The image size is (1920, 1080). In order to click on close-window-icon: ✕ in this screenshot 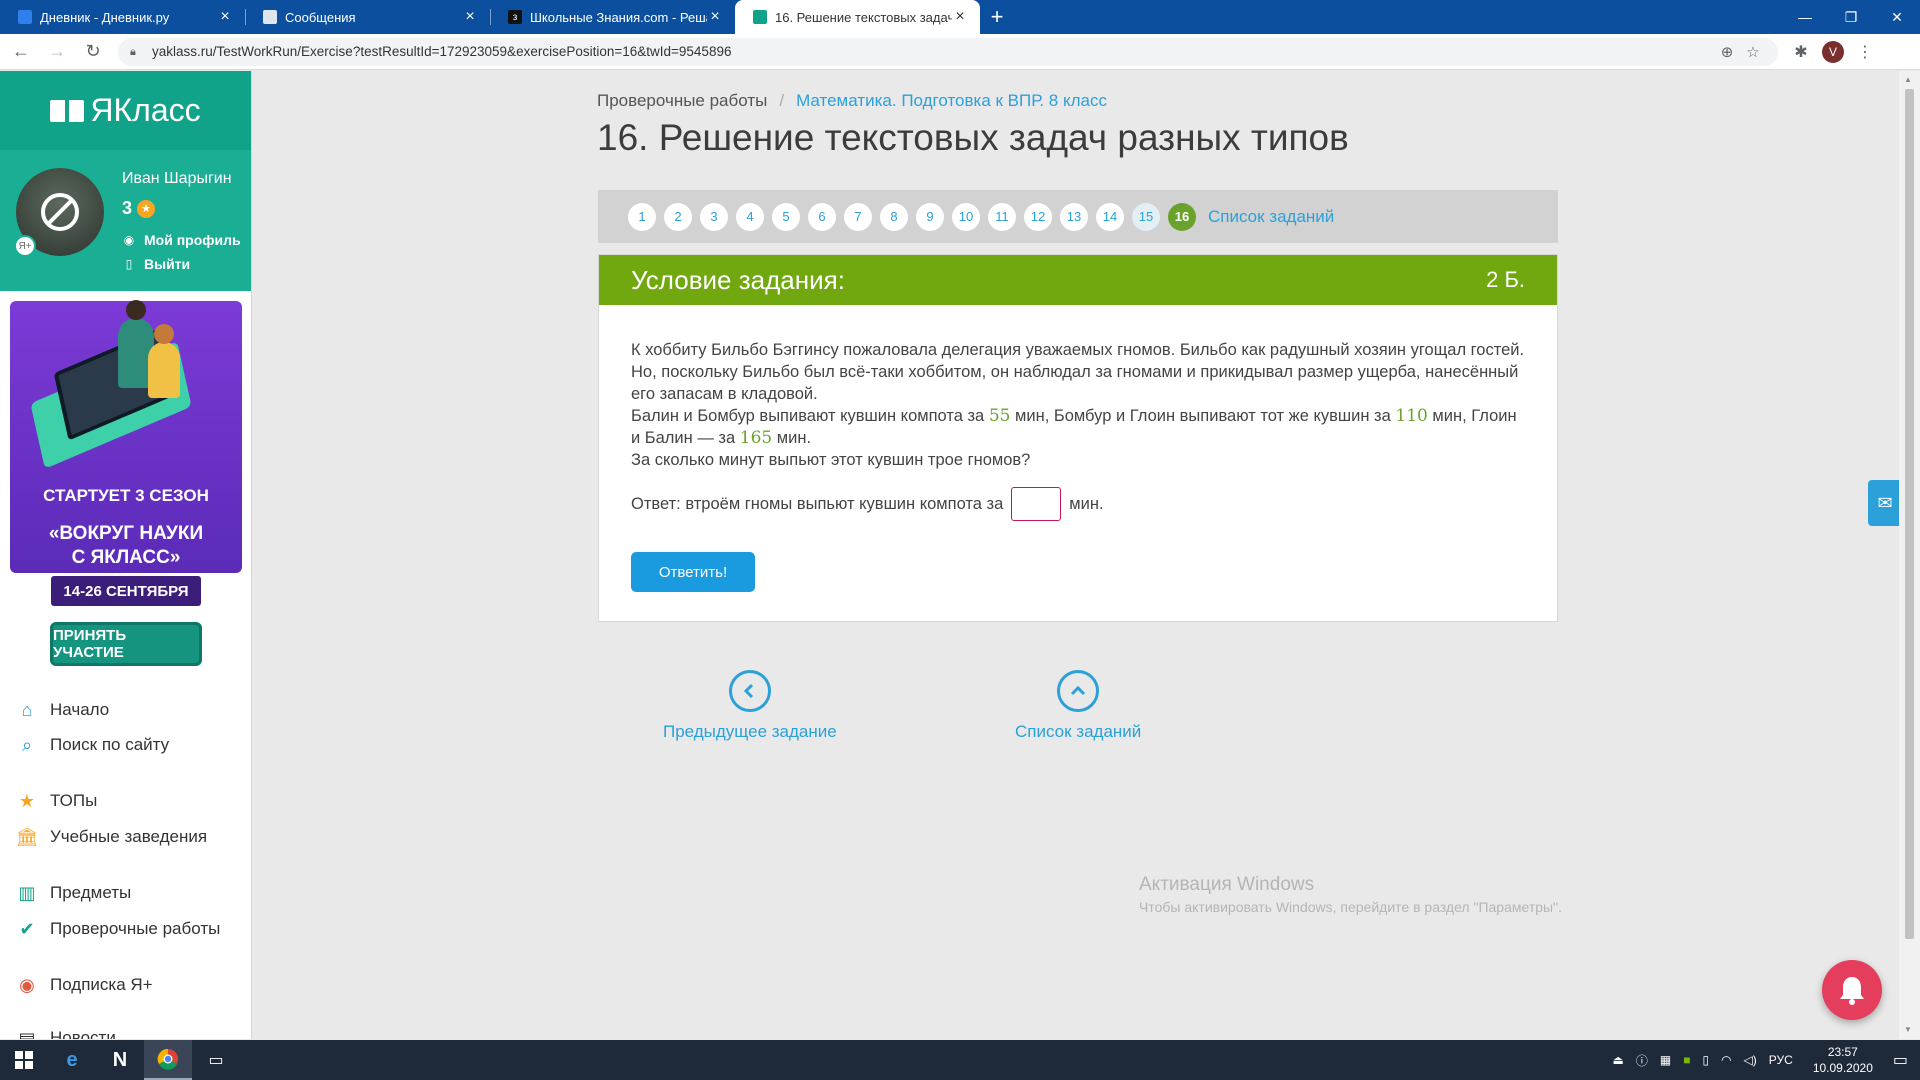, I will do `click(1897, 17)`.